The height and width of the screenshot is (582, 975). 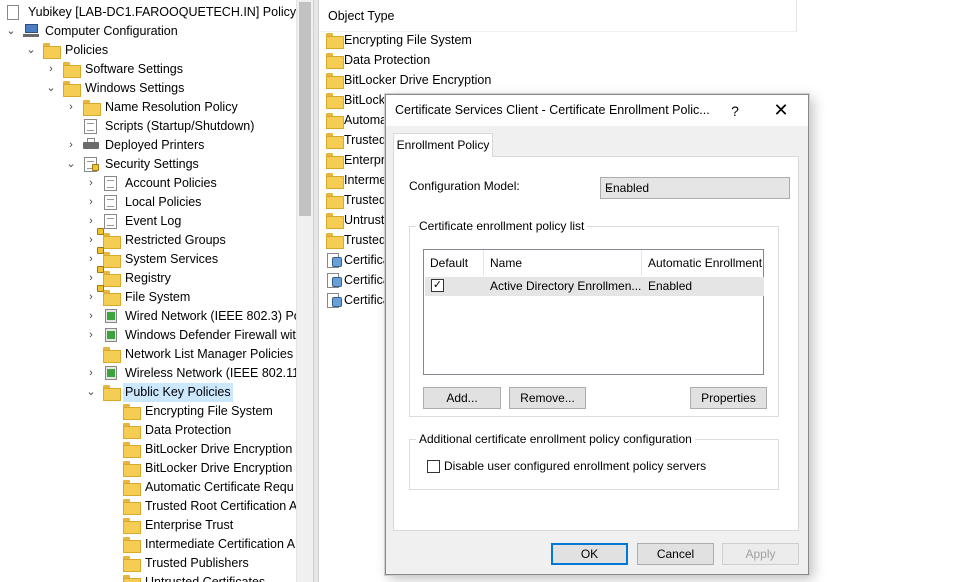 I want to click on tab-enrollment-policy: Enrollment Policy, so click(x=443, y=145).